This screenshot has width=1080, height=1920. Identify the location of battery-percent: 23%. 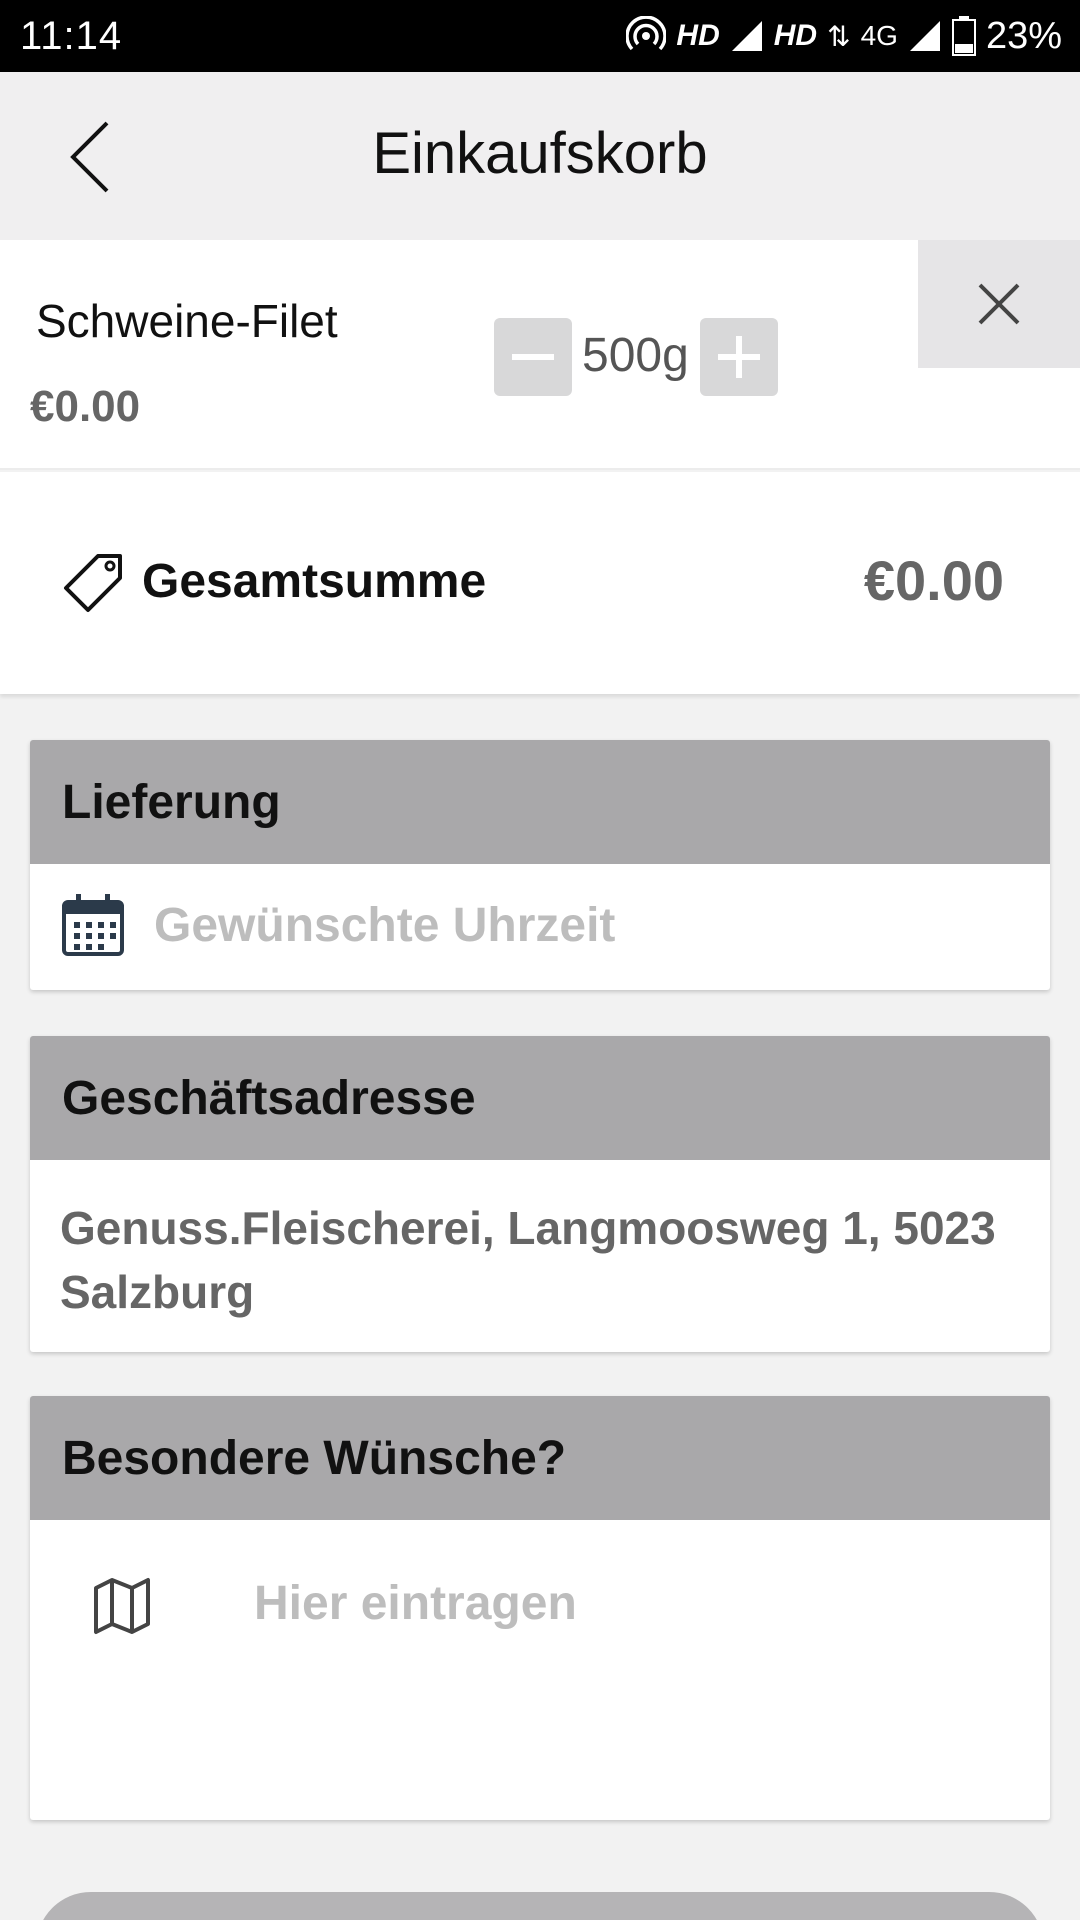
(1023, 35).